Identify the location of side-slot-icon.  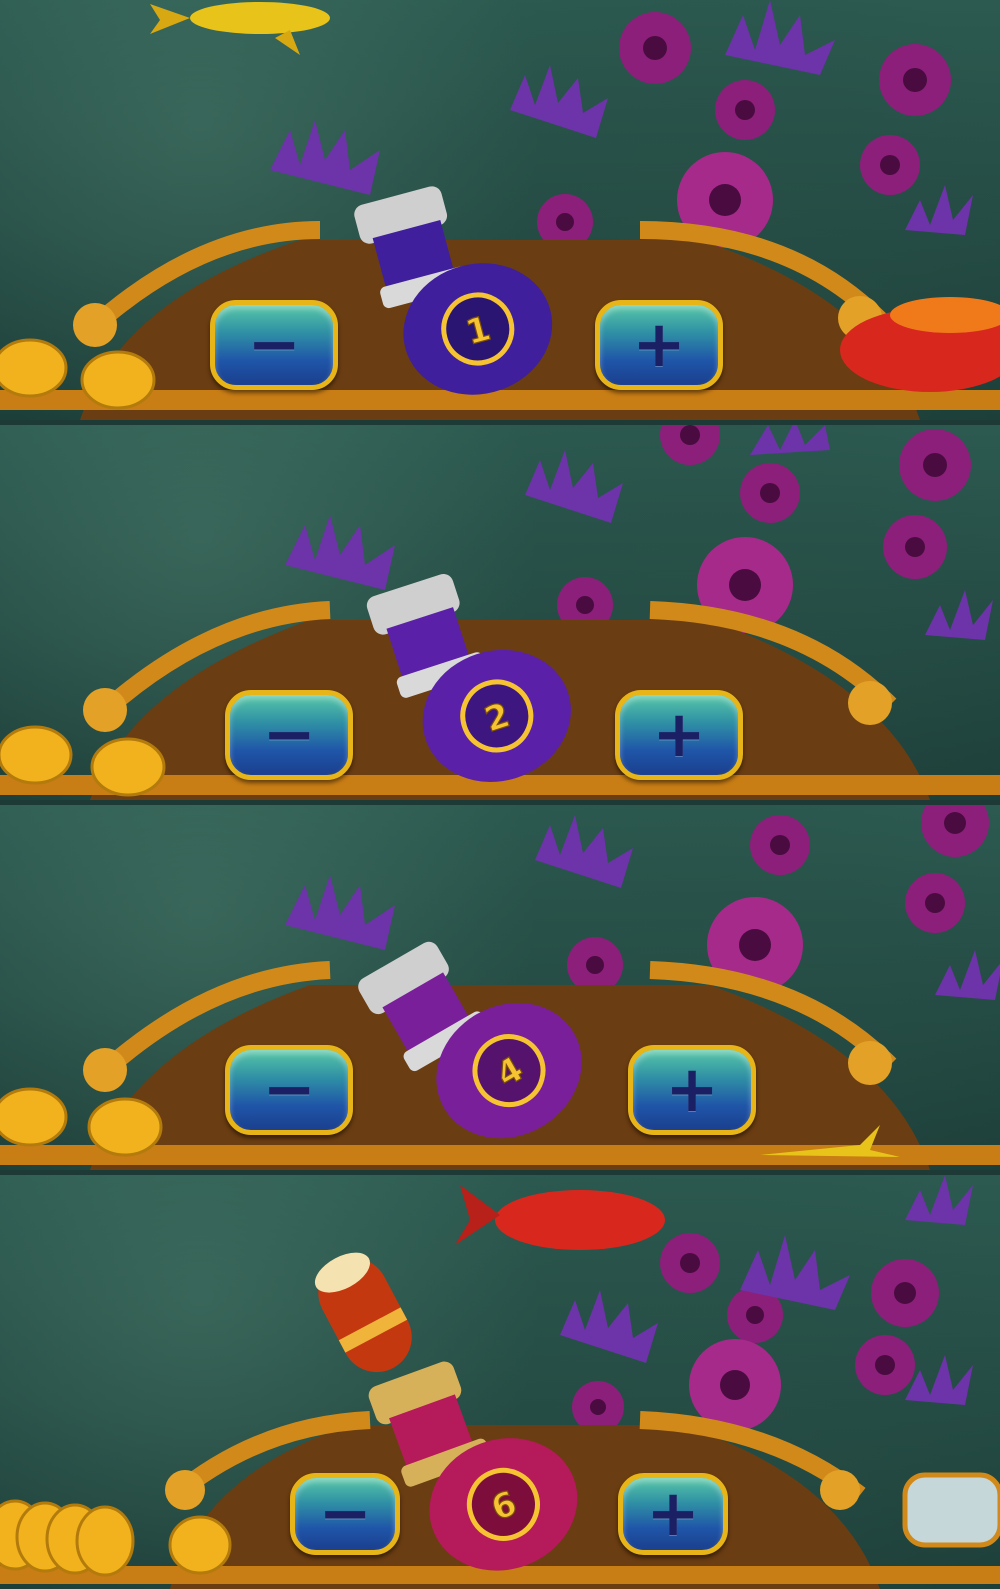
(951, 1510).